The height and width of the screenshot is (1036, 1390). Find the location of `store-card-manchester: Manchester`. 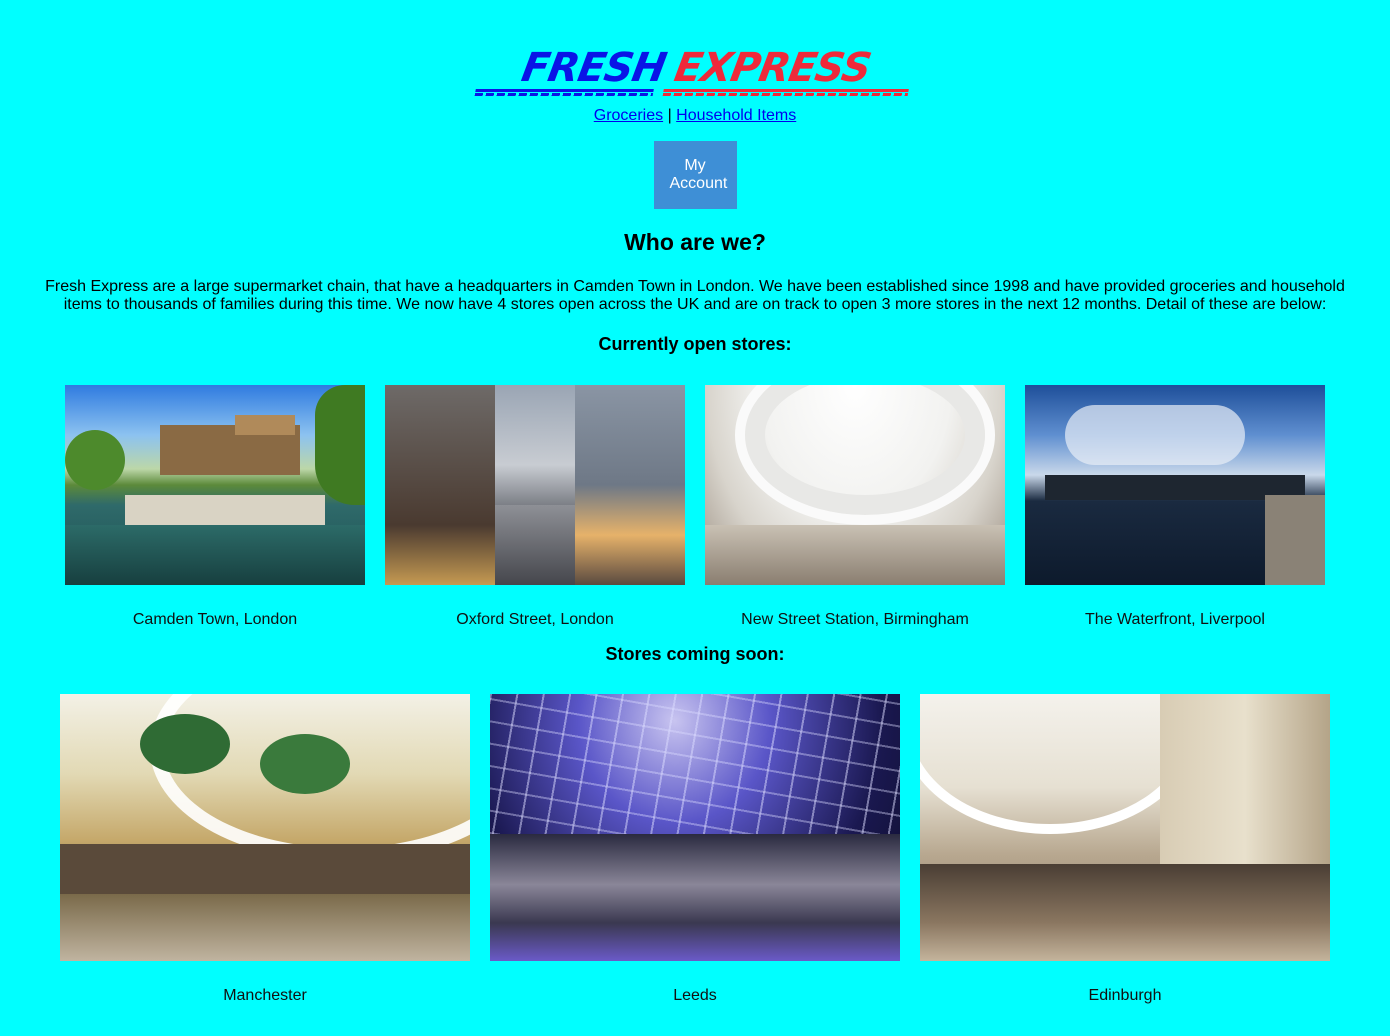

store-card-manchester: Manchester is located at coordinates (265, 849).